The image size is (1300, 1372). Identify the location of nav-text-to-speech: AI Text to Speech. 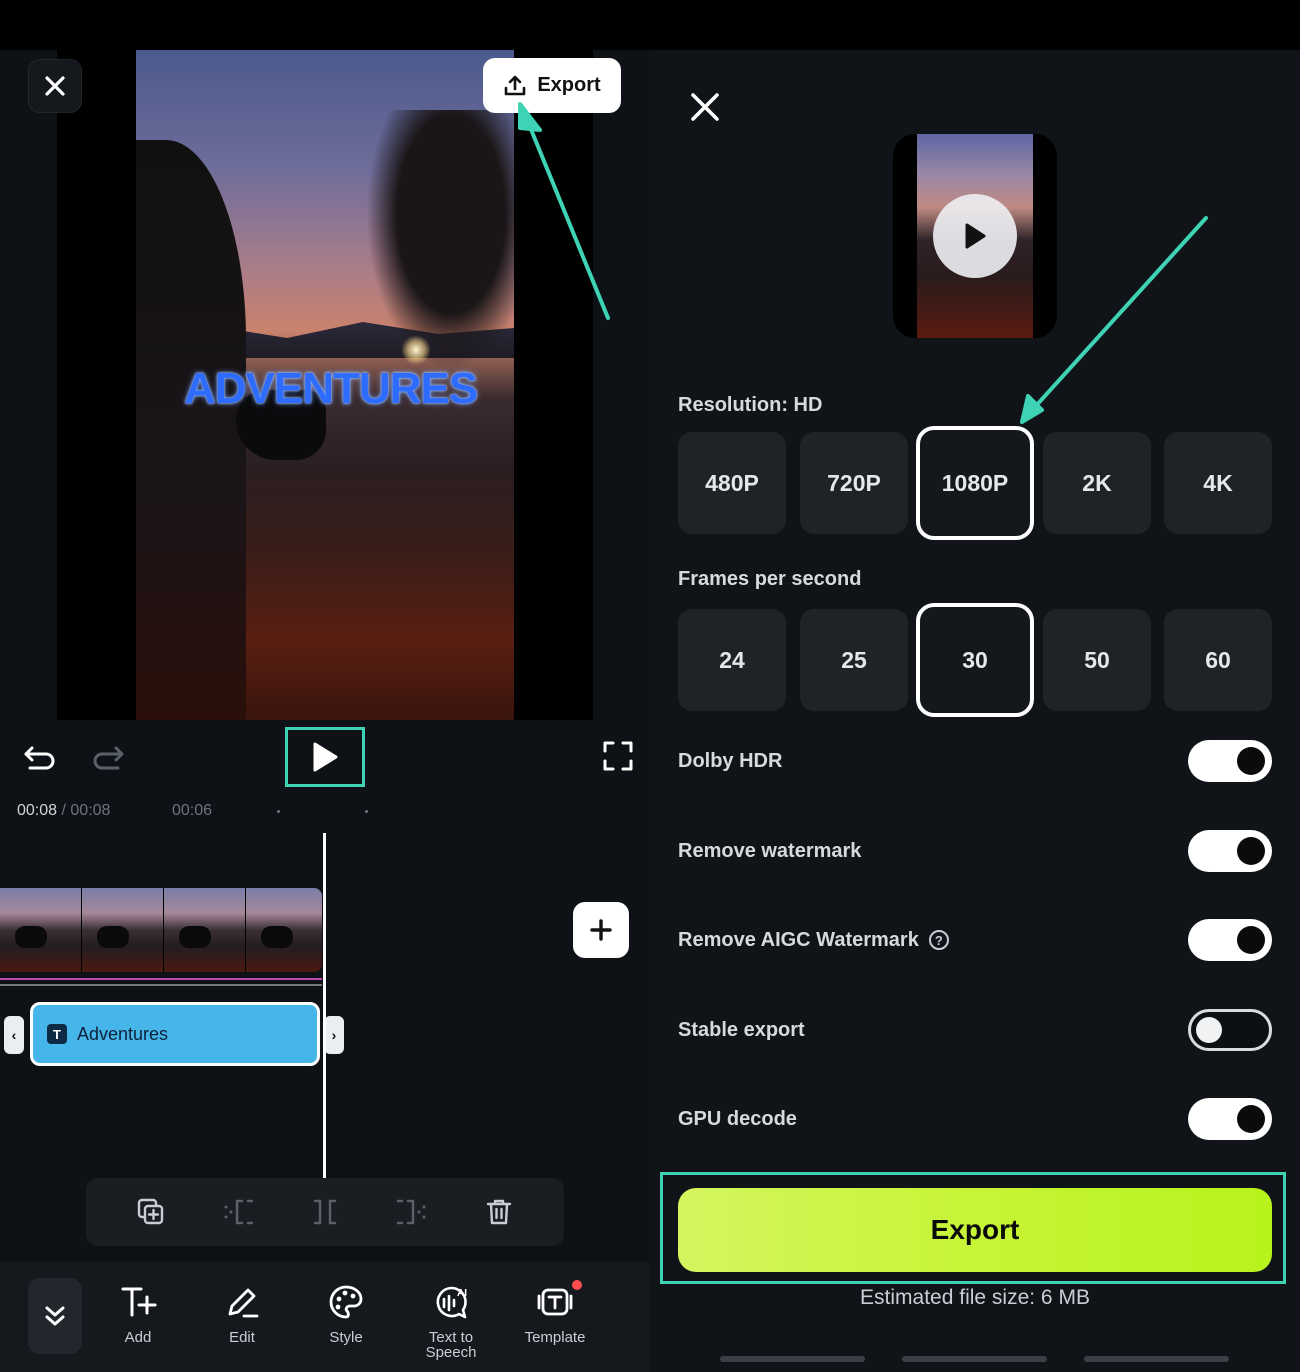
(451, 1321).